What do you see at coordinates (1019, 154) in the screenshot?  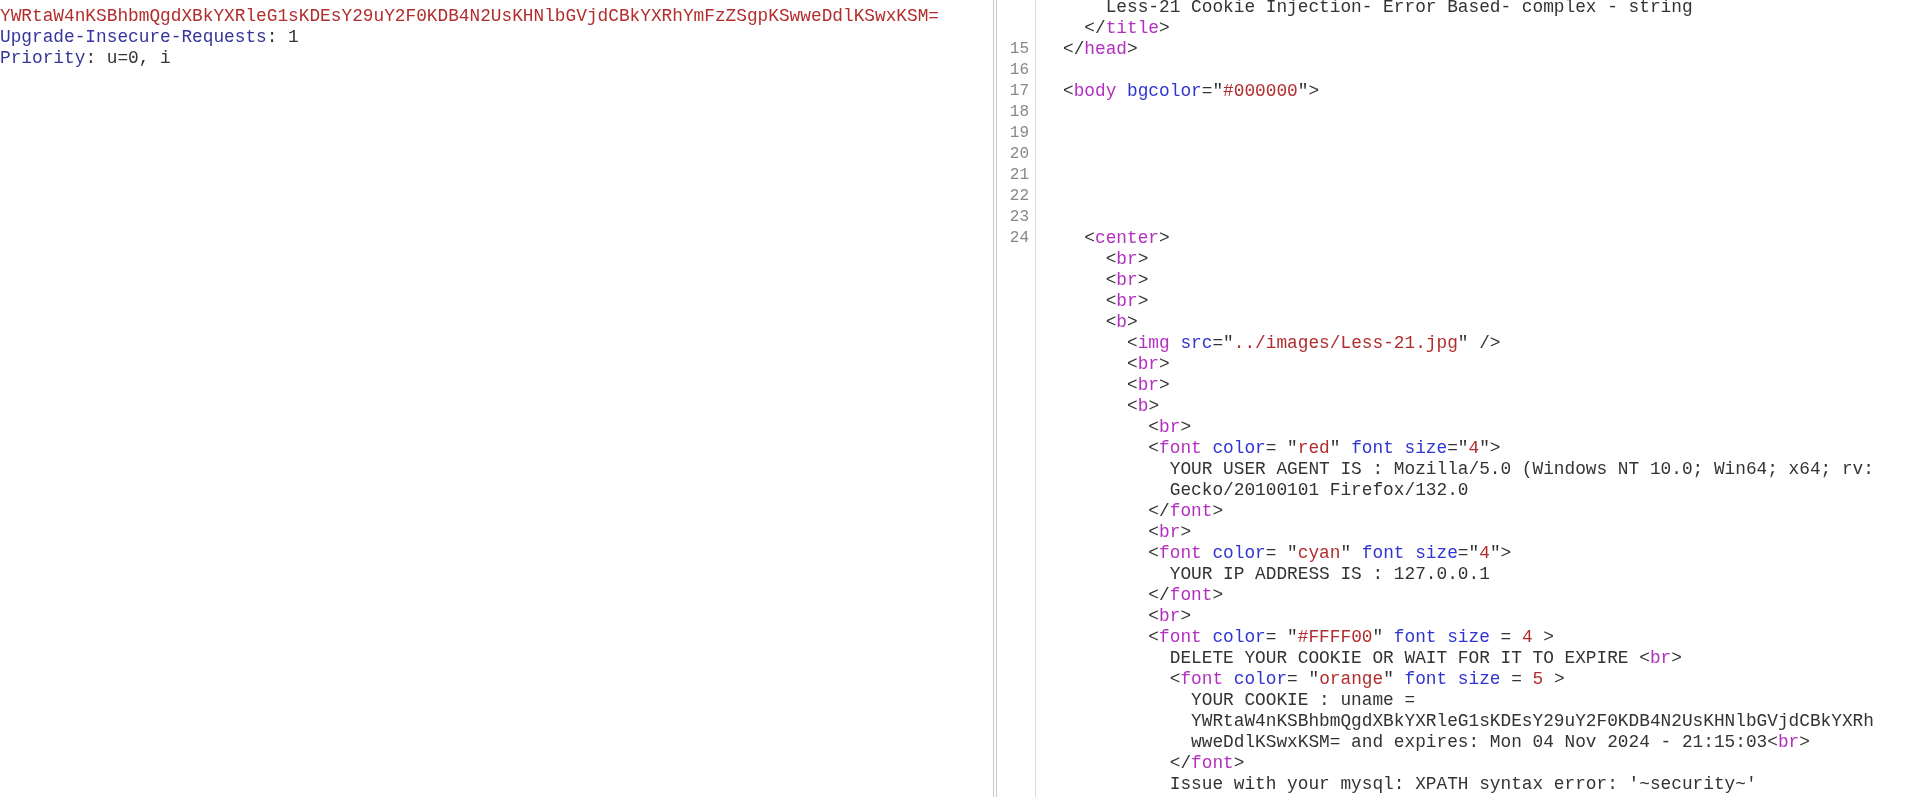 I see `line-number: 20` at bounding box center [1019, 154].